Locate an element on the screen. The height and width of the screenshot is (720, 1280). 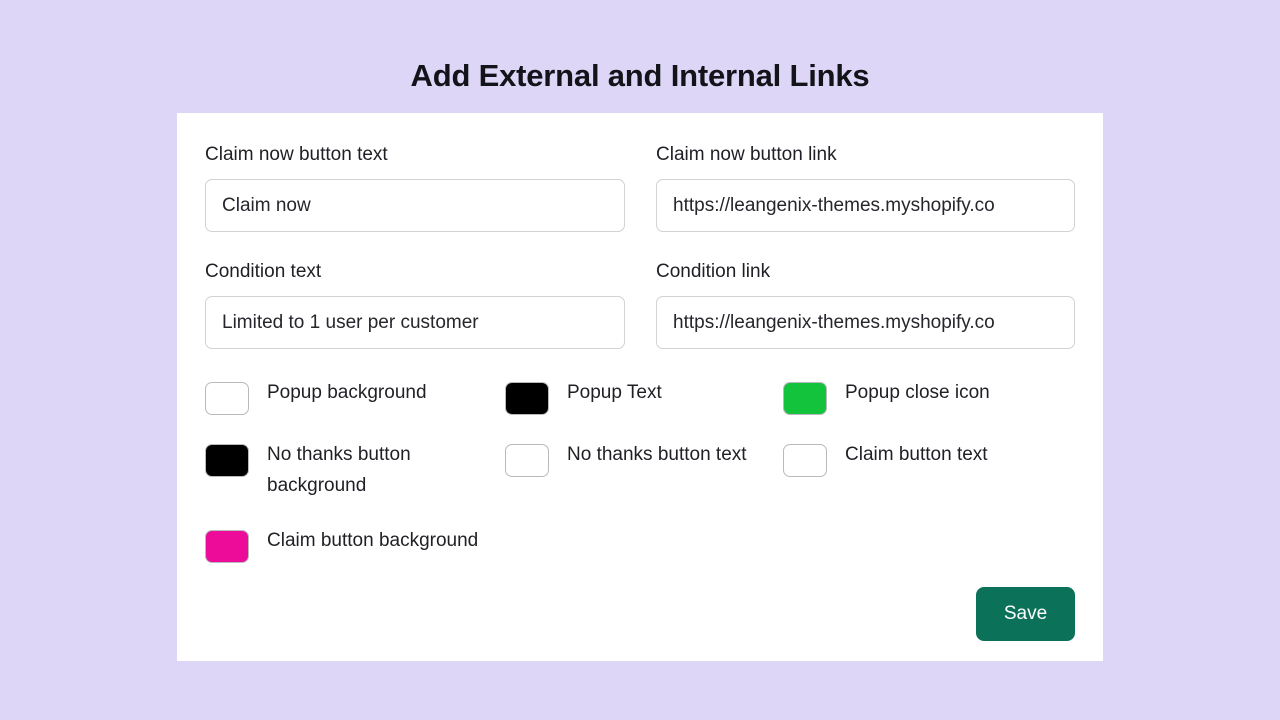
color-label-claim-button-text: Claim button text is located at coordinates (916, 454).